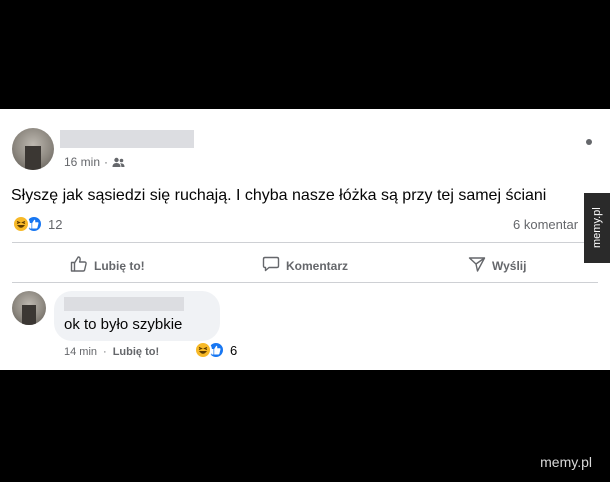 Image resolution: width=610 pixels, height=482 pixels. What do you see at coordinates (271, 265) in the screenshot?
I see `speech-bubble-icon` at bounding box center [271, 265].